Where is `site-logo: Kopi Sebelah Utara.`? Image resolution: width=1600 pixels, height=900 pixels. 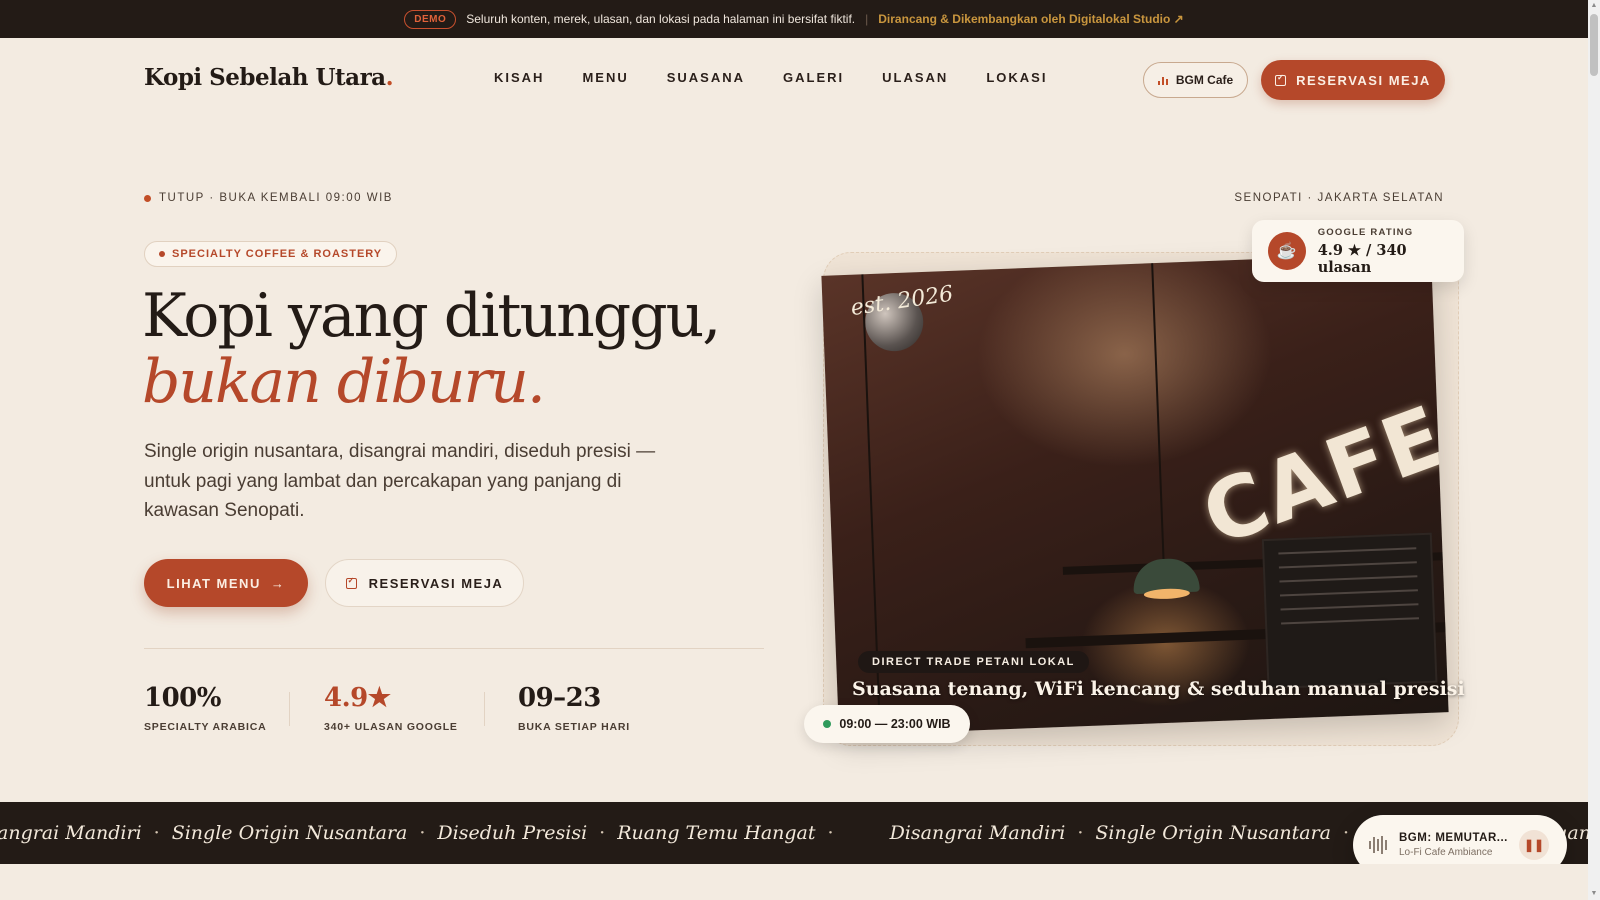
site-logo: Kopi Sebelah Utara. is located at coordinates (269, 77).